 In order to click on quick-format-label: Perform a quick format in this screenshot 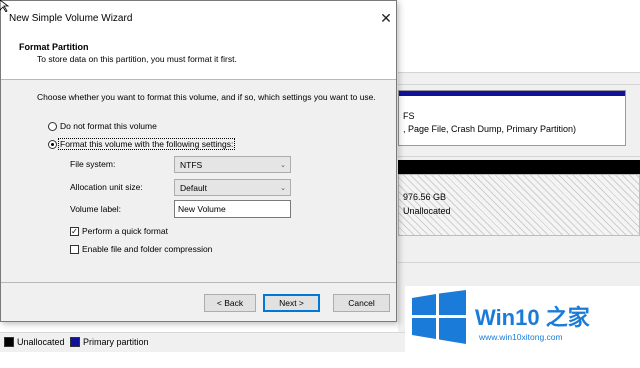, I will do `click(125, 231)`.